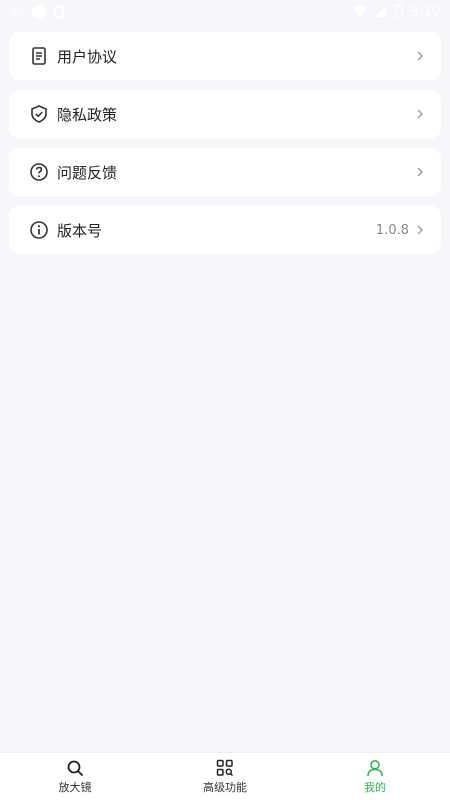 The height and width of the screenshot is (800, 450). What do you see at coordinates (87, 172) in the screenshot?
I see `menu-item-label: 问题反馈` at bounding box center [87, 172].